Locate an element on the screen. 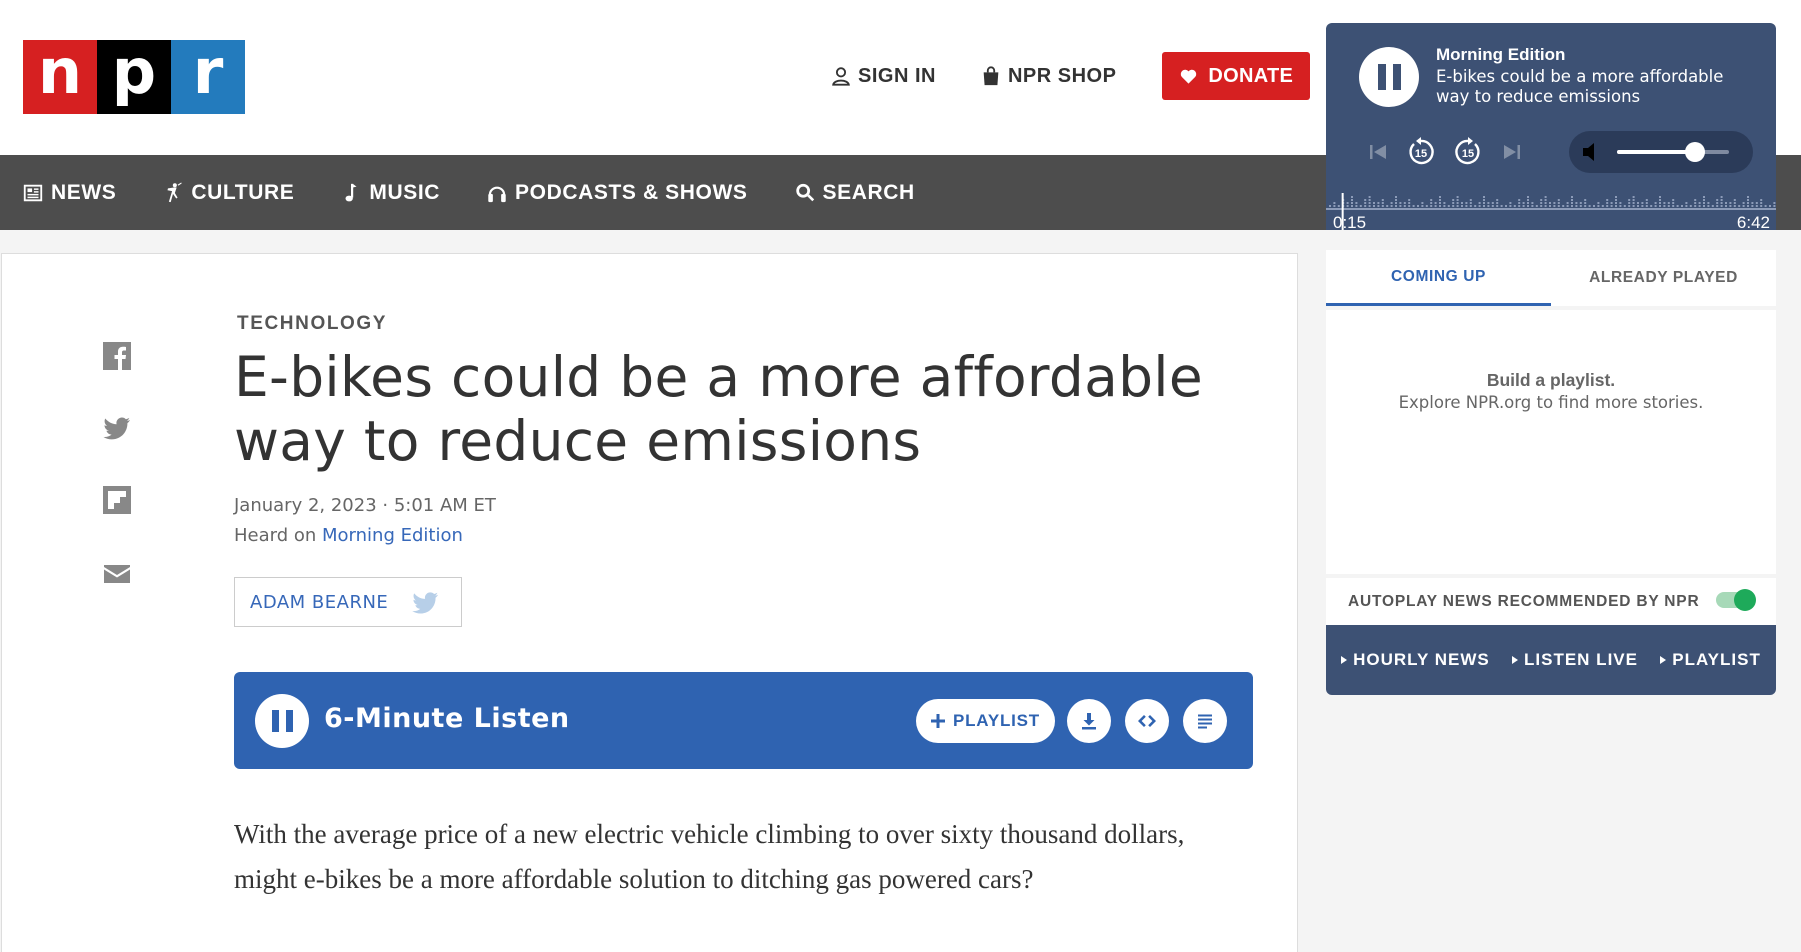 Image resolution: width=1801 pixels, height=952 pixels. npr-logo: n p r is located at coordinates (134, 77).